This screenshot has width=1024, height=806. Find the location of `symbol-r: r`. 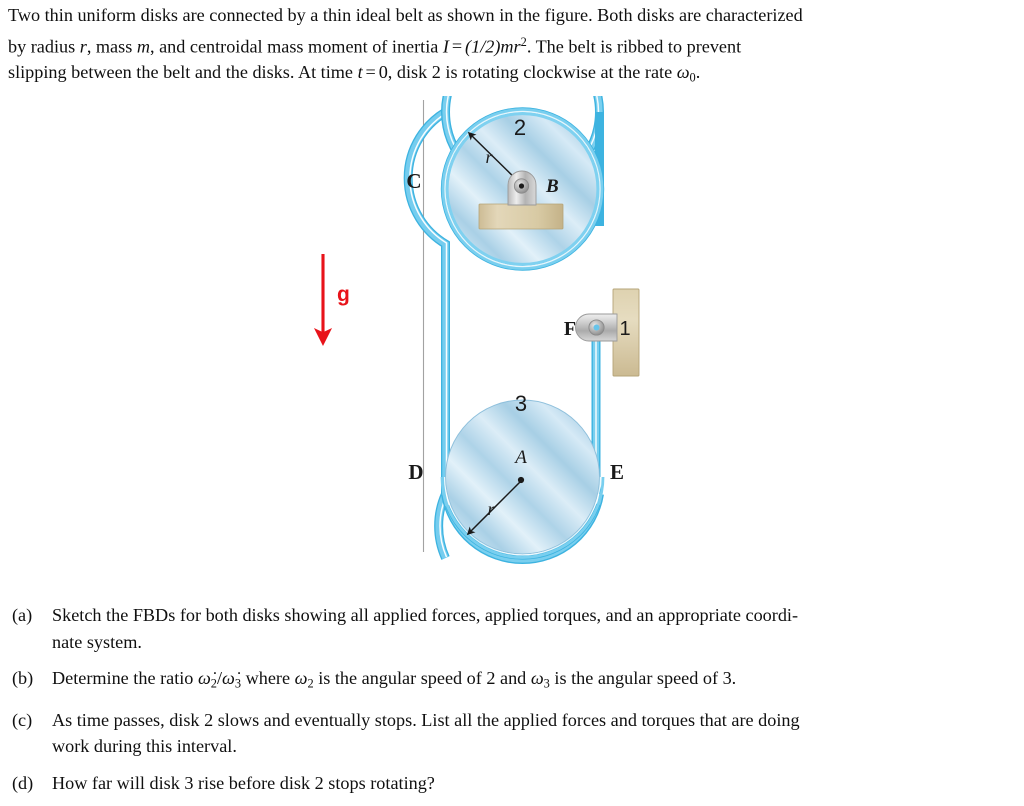

symbol-r: r is located at coordinates (83, 45).